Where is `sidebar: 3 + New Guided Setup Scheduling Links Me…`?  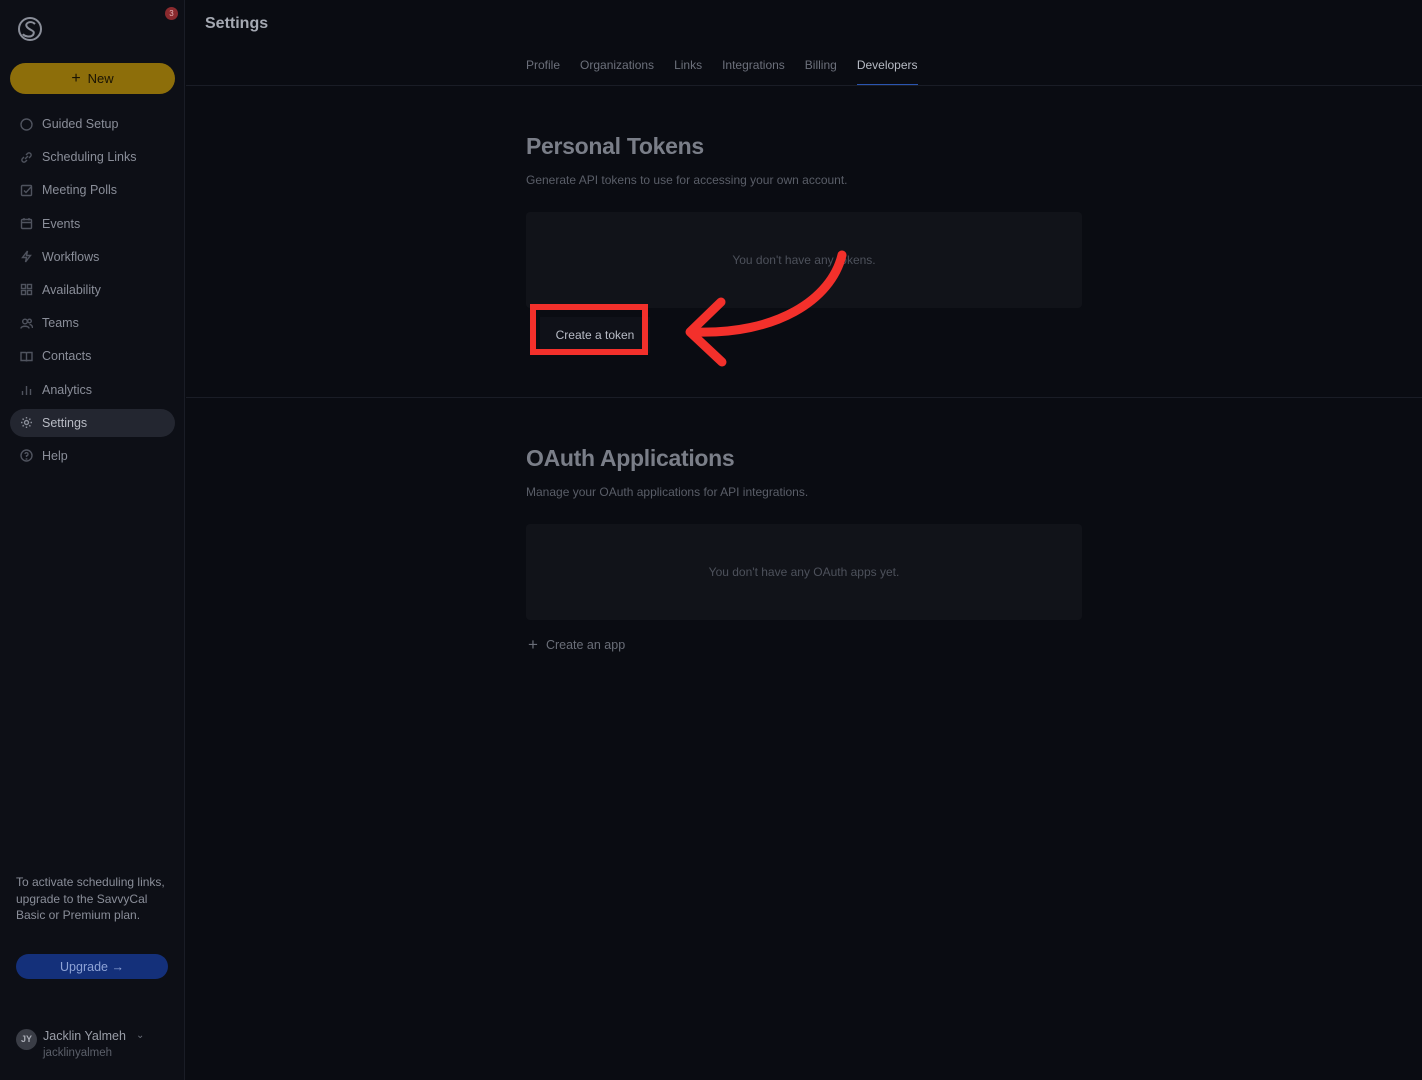 sidebar: 3 + New Guided Setup Scheduling Links Me… is located at coordinates (92, 540).